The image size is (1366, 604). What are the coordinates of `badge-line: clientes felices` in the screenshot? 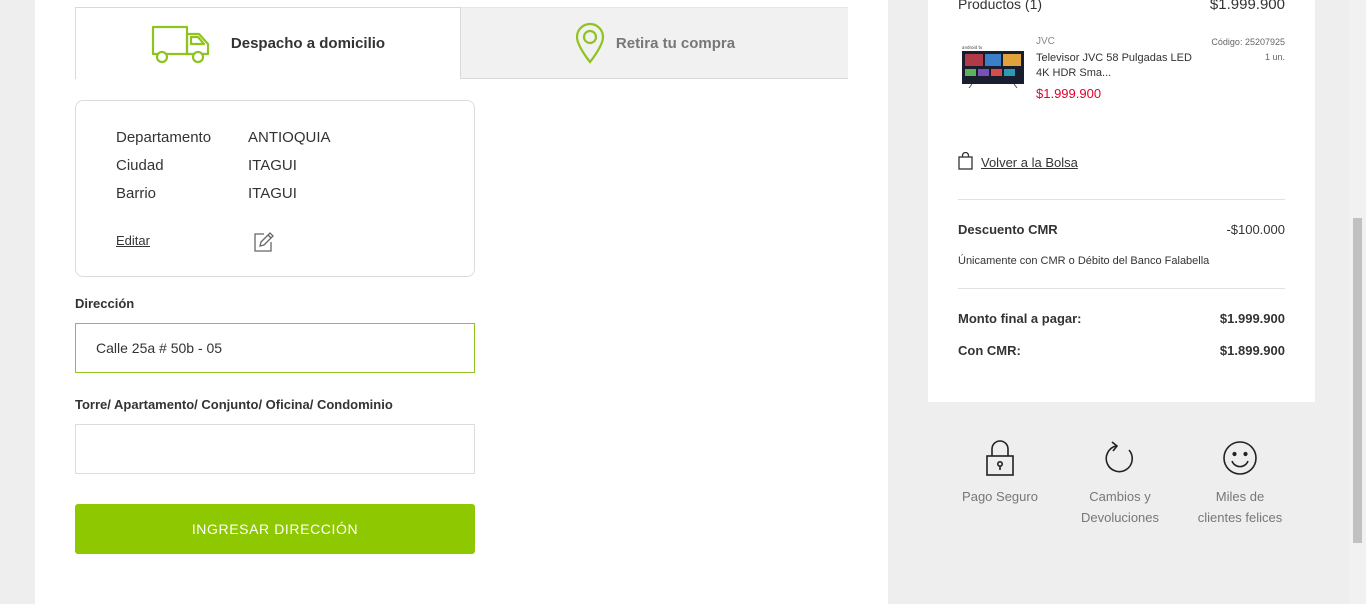 It's located at (1240, 517).